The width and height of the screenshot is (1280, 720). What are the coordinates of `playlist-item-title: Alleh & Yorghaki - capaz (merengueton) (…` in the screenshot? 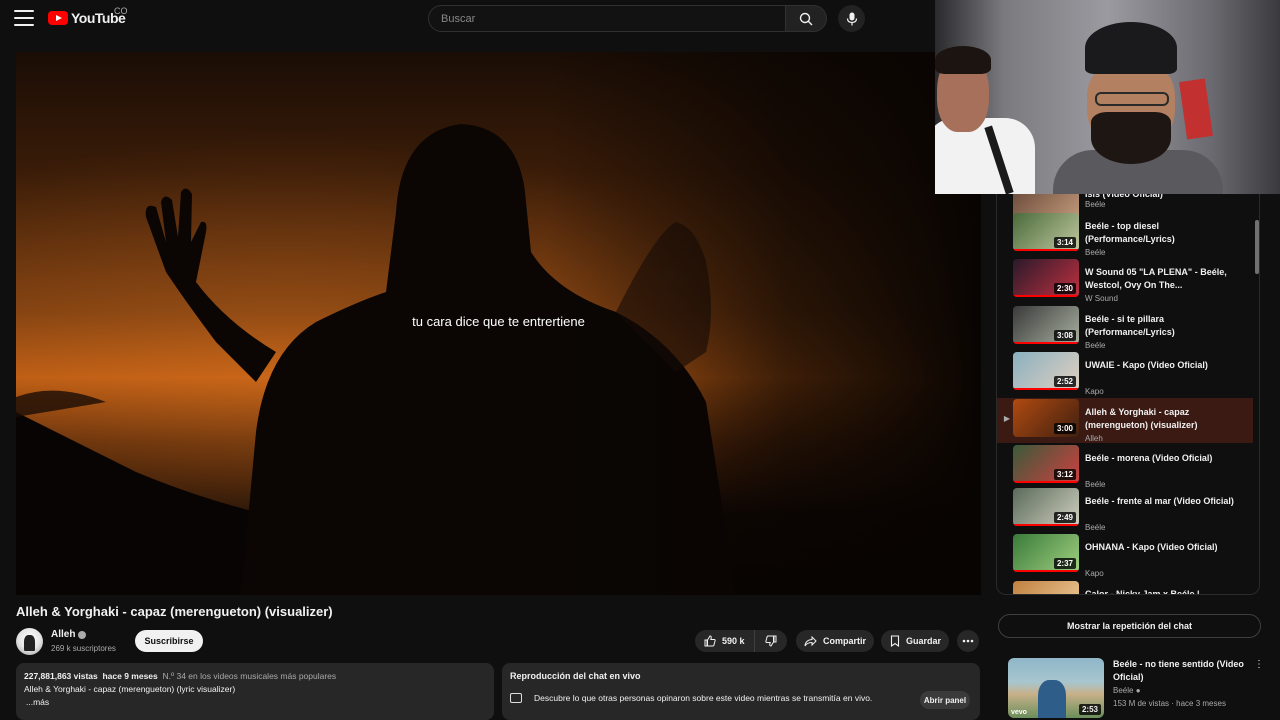 It's located at (1141, 418).